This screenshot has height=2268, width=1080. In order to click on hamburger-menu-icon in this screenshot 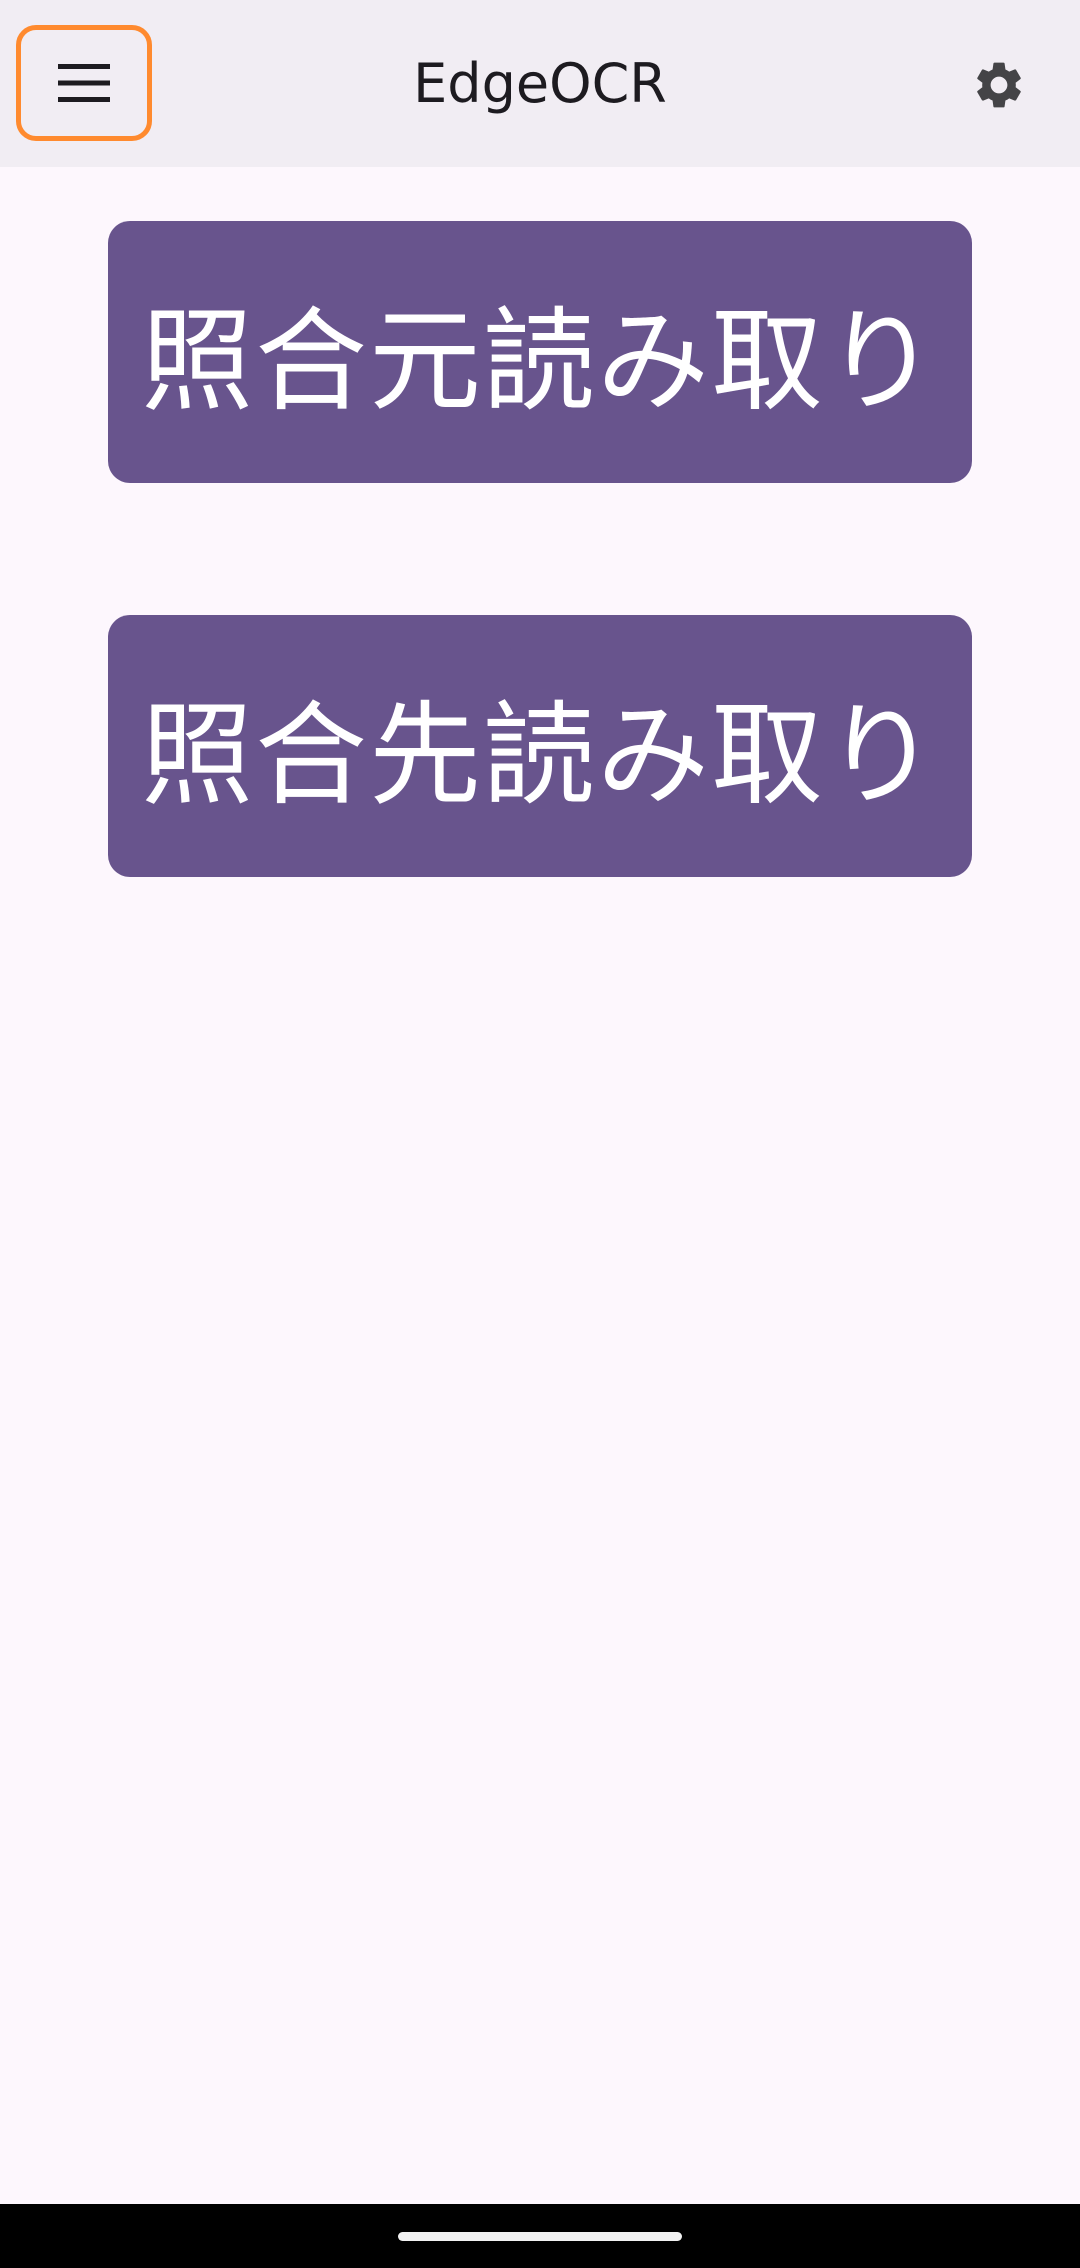, I will do `click(84, 83)`.